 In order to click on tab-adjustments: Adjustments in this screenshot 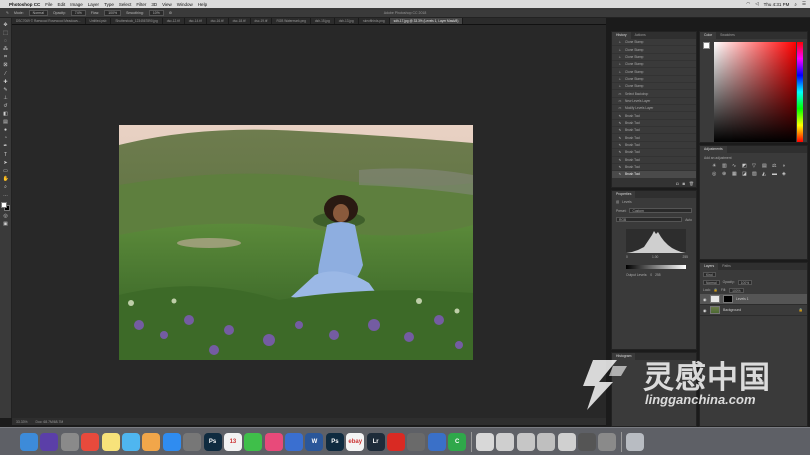, I will do `click(713, 149)`.